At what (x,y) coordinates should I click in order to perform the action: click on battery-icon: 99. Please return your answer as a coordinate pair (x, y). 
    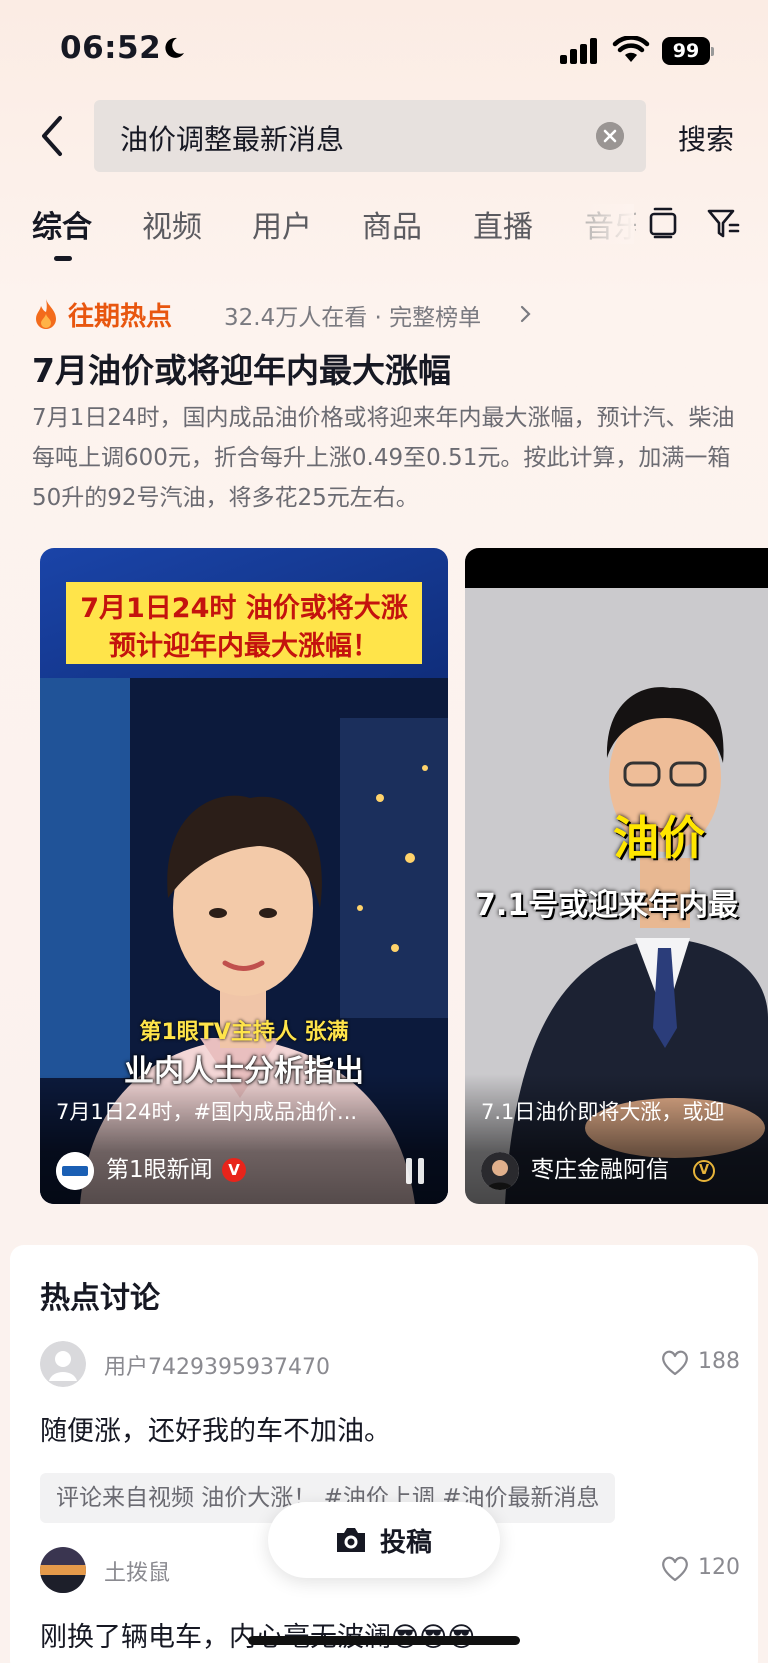
    Looking at the image, I should click on (688, 51).